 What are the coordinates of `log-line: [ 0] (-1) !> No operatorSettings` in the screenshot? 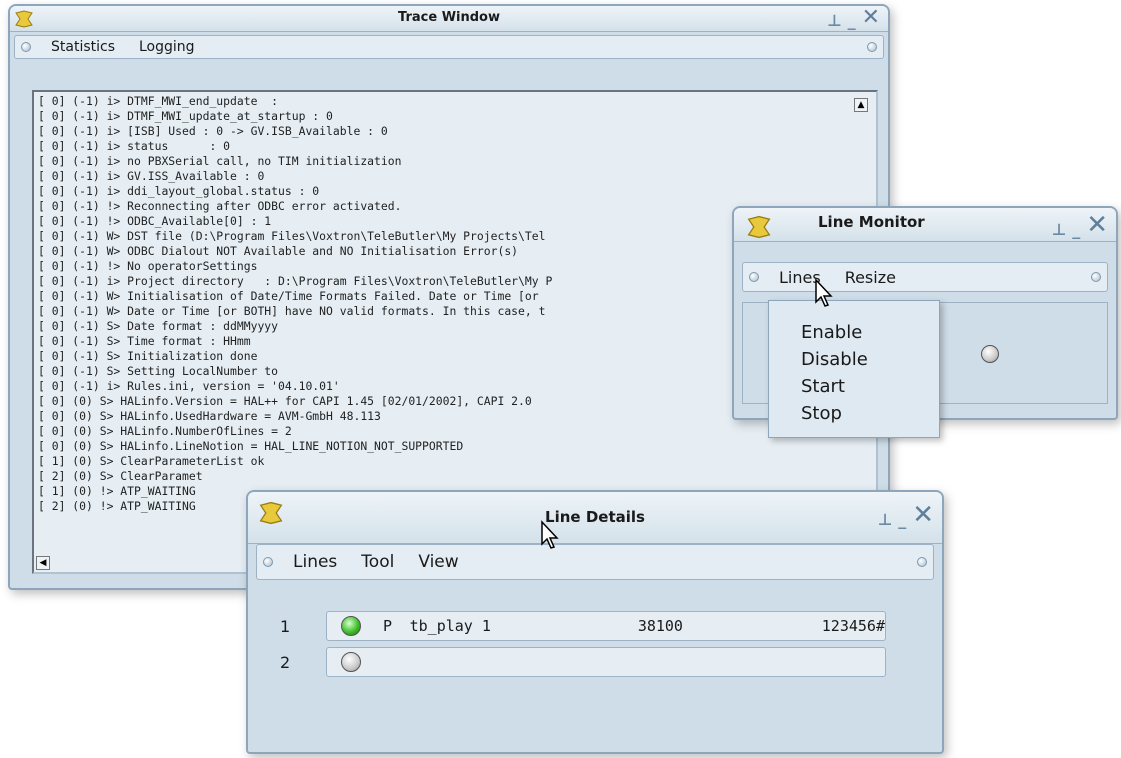 It's located at (148, 266).